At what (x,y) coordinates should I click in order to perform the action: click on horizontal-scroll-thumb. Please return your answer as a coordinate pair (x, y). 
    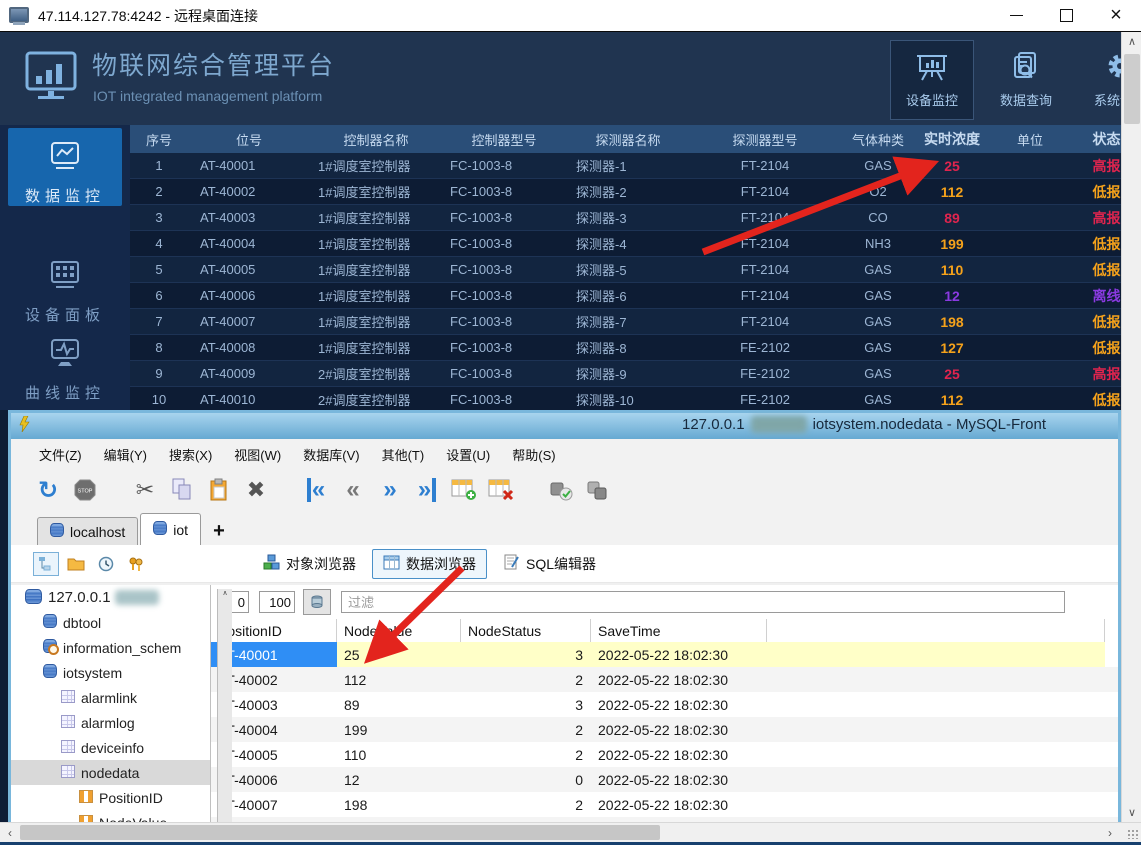
    Looking at the image, I should click on (340, 832).